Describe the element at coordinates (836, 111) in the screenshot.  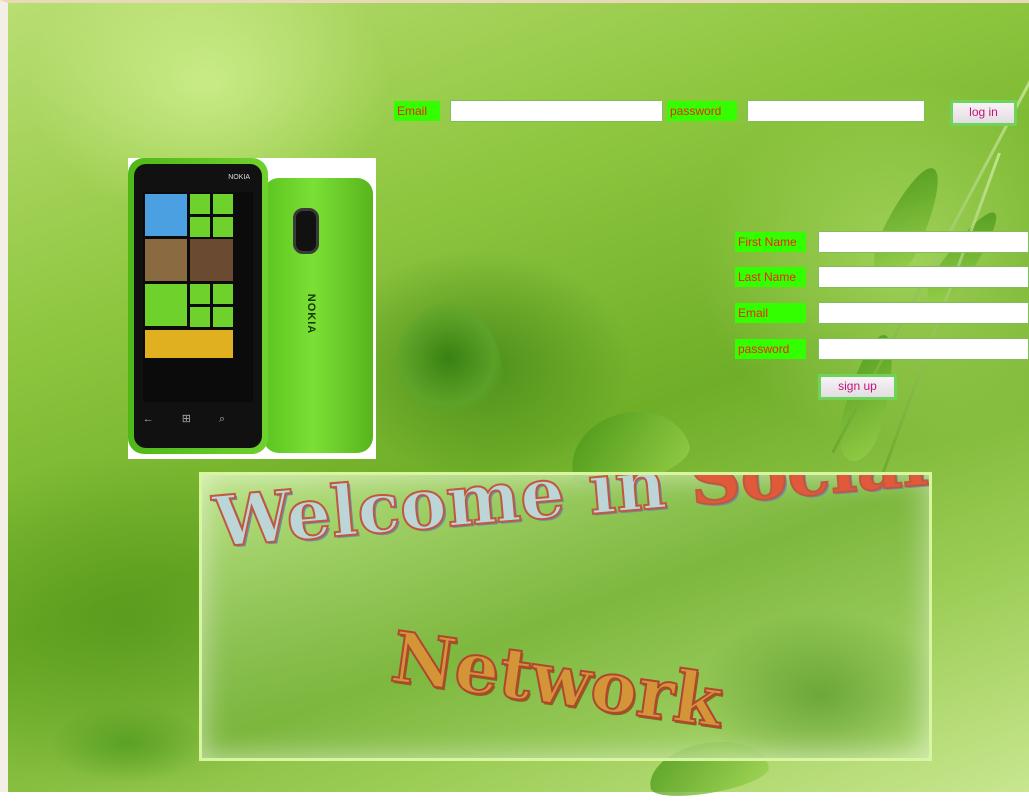
I see `login-password-input` at that location.